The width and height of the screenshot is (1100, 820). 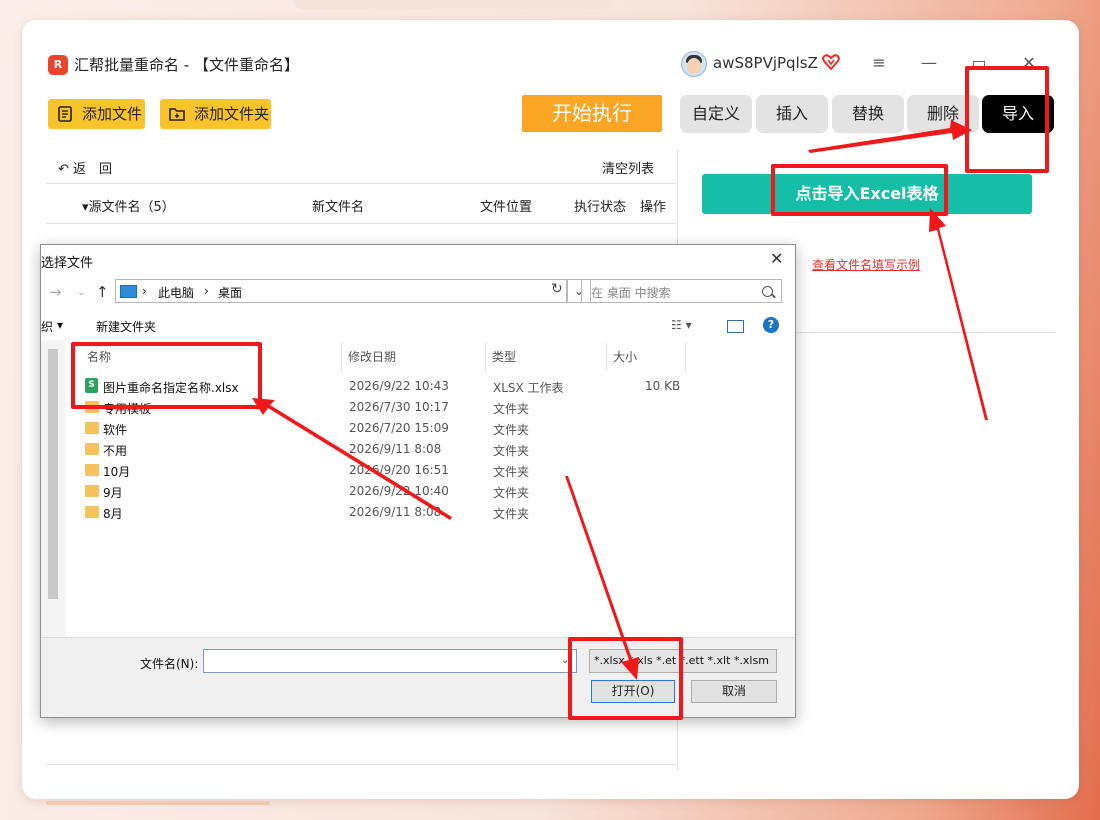 I want to click on arrow-to-excel, so click(x=958, y=314).